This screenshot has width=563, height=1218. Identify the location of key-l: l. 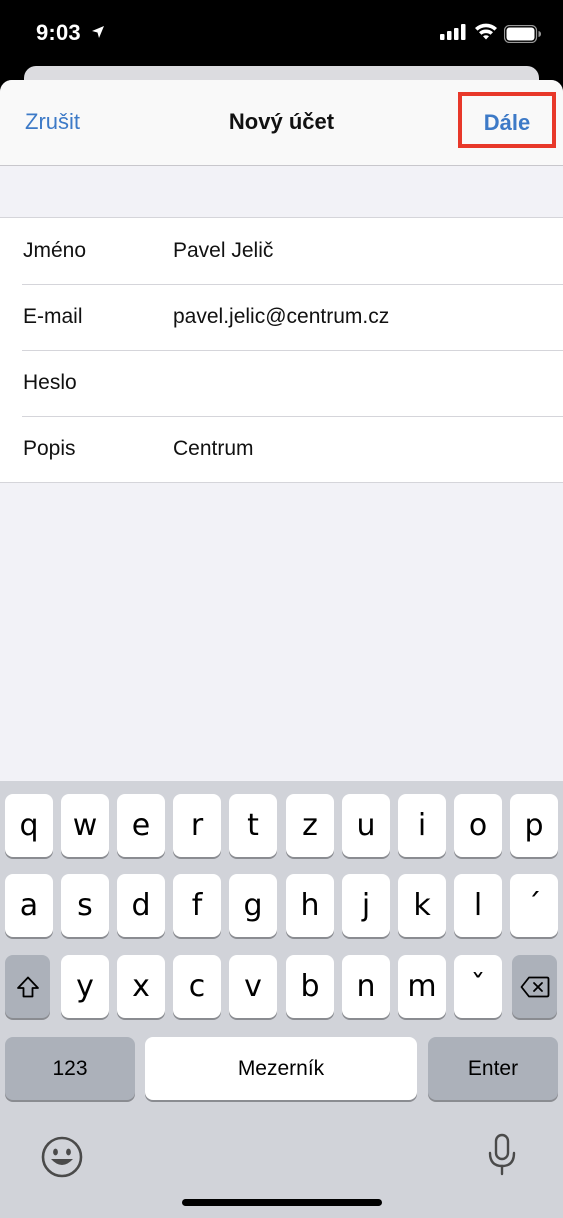
(478, 905).